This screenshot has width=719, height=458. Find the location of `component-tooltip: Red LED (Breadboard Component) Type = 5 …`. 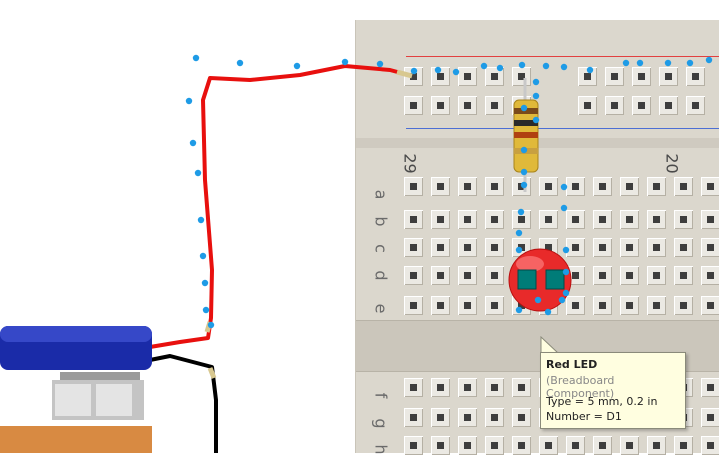

component-tooltip: Red LED (Breadboard Component) Type = 5 … is located at coordinates (613, 390).